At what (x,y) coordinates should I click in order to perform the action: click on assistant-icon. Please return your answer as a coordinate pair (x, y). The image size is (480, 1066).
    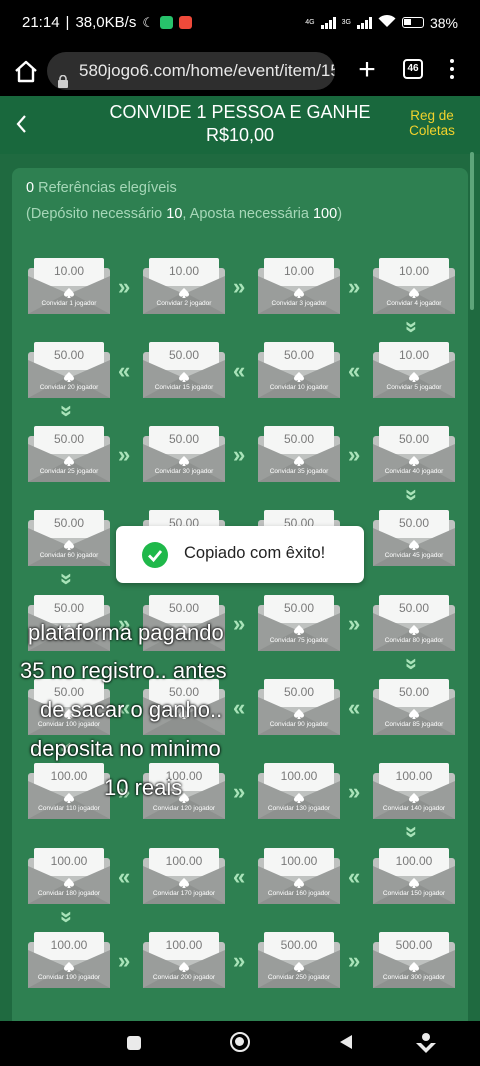
    Looking at the image, I should click on (426, 1043).